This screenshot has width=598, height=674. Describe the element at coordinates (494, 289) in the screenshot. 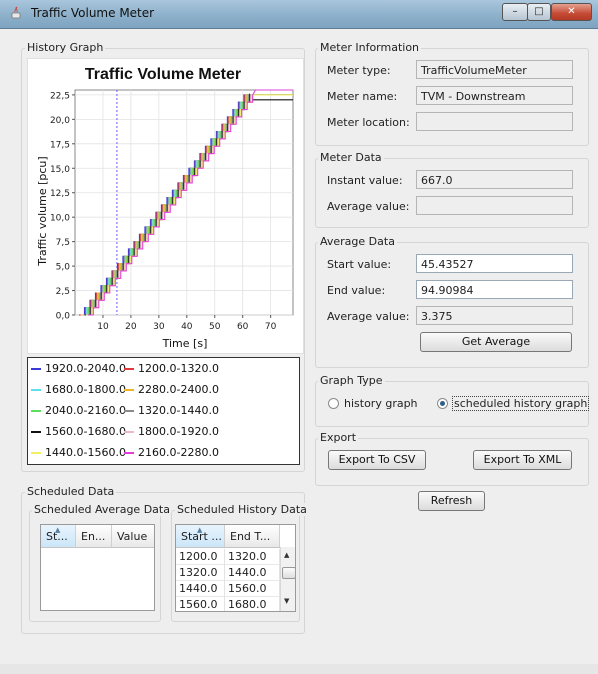

I see `end-value-input: 94.90984` at that location.